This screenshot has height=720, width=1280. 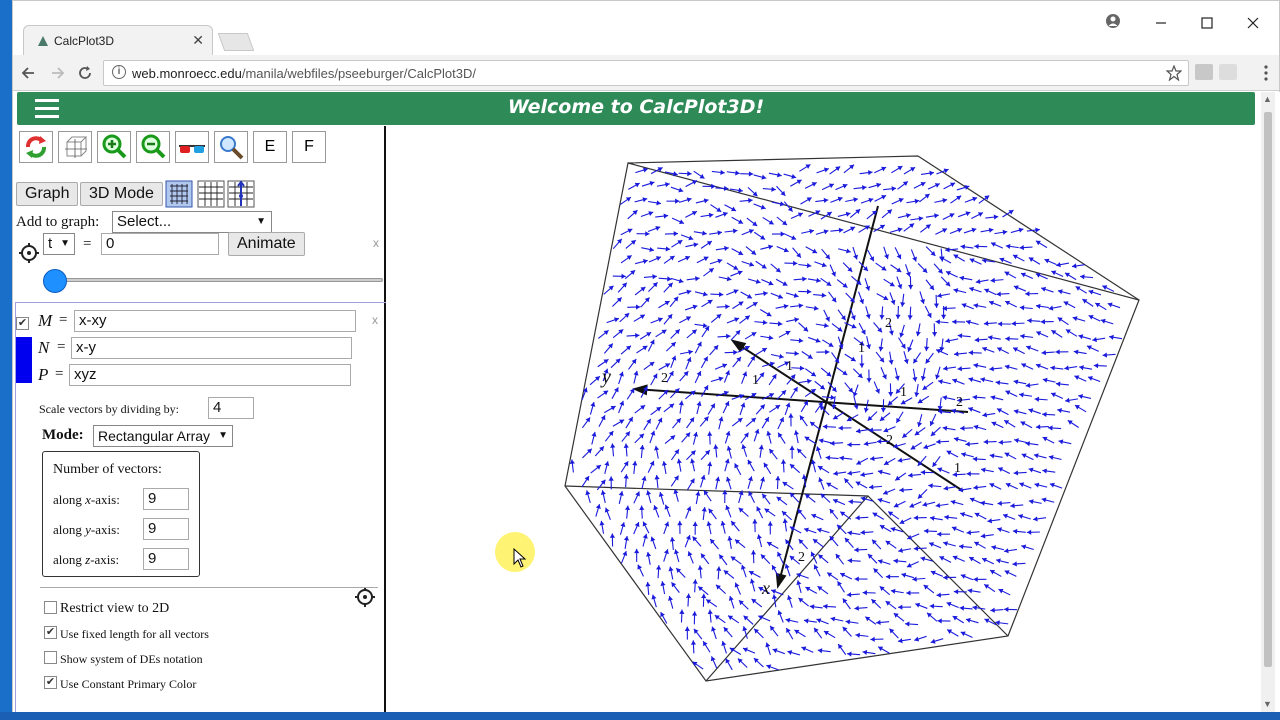 What do you see at coordinates (209, 587) in the screenshot?
I see `divider` at bounding box center [209, 587].